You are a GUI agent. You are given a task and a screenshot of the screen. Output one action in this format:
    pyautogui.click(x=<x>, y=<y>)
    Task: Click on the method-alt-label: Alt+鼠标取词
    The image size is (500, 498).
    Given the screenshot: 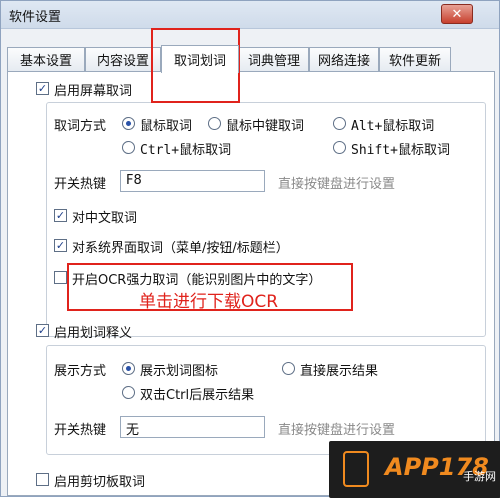 What is the action you would take?
    pyautogui.click(x=393, y=126)
    